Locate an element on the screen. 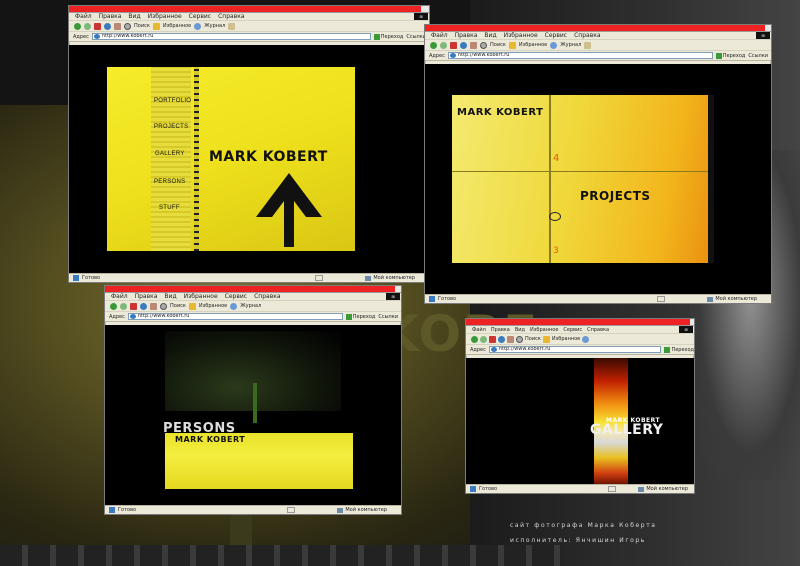  site-menu-stuff: STUFF is located at coordinates (169, 208).